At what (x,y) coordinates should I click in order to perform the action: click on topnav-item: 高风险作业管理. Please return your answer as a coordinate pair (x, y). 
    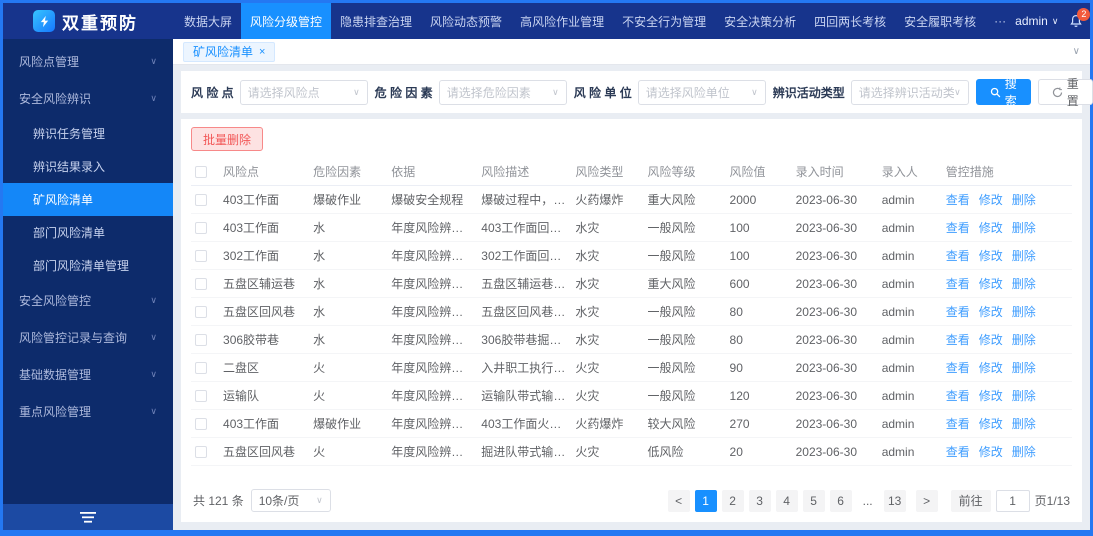
    Looking at the image, I should click on (562, 21).